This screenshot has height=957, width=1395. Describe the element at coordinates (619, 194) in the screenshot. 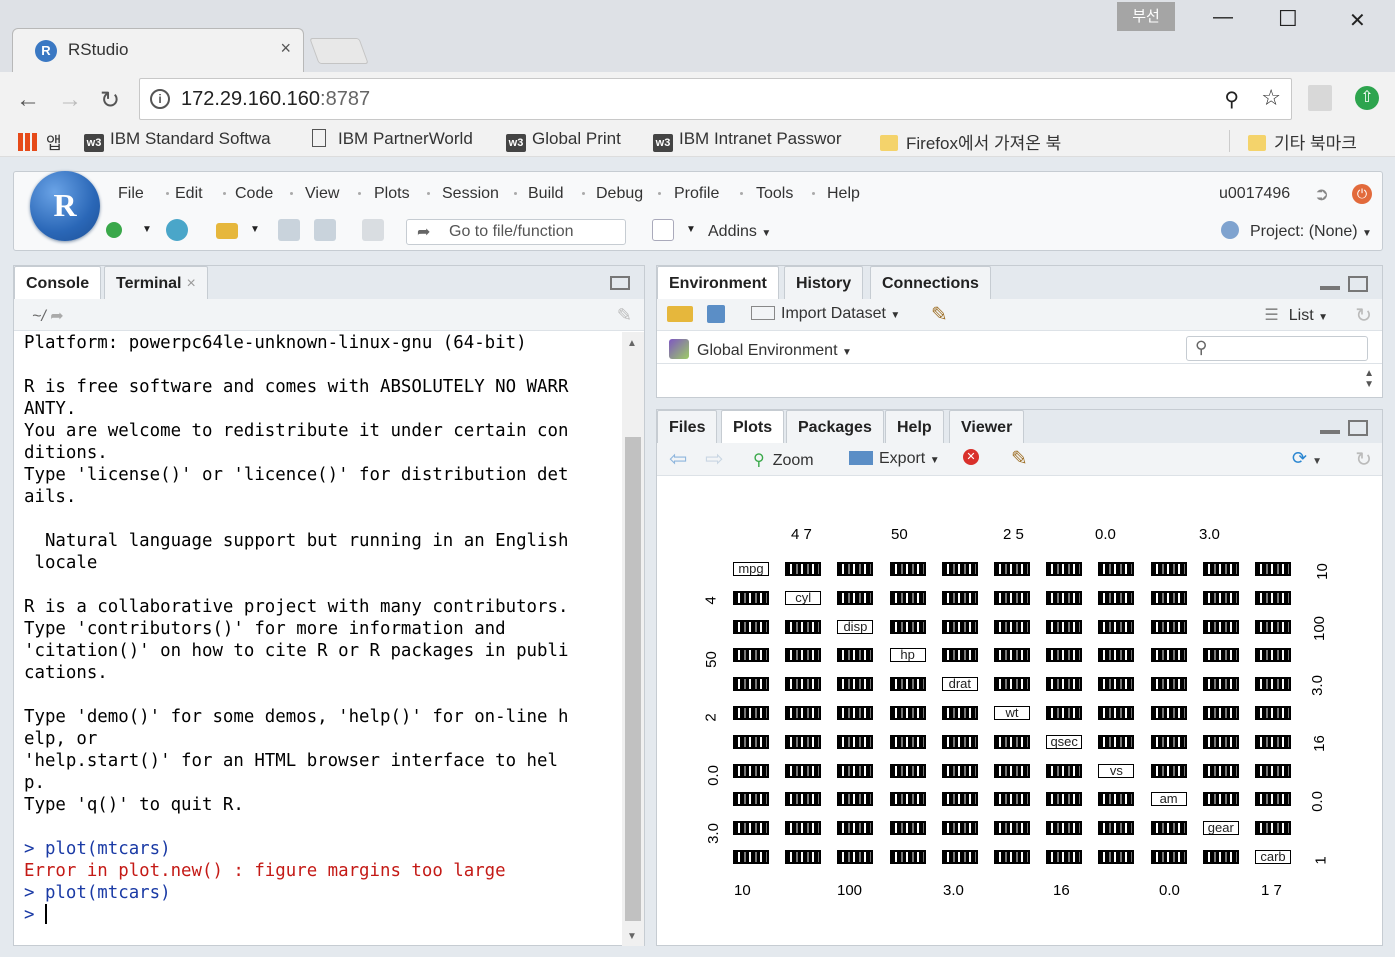

I see `menu-debug: Debug` at that location.